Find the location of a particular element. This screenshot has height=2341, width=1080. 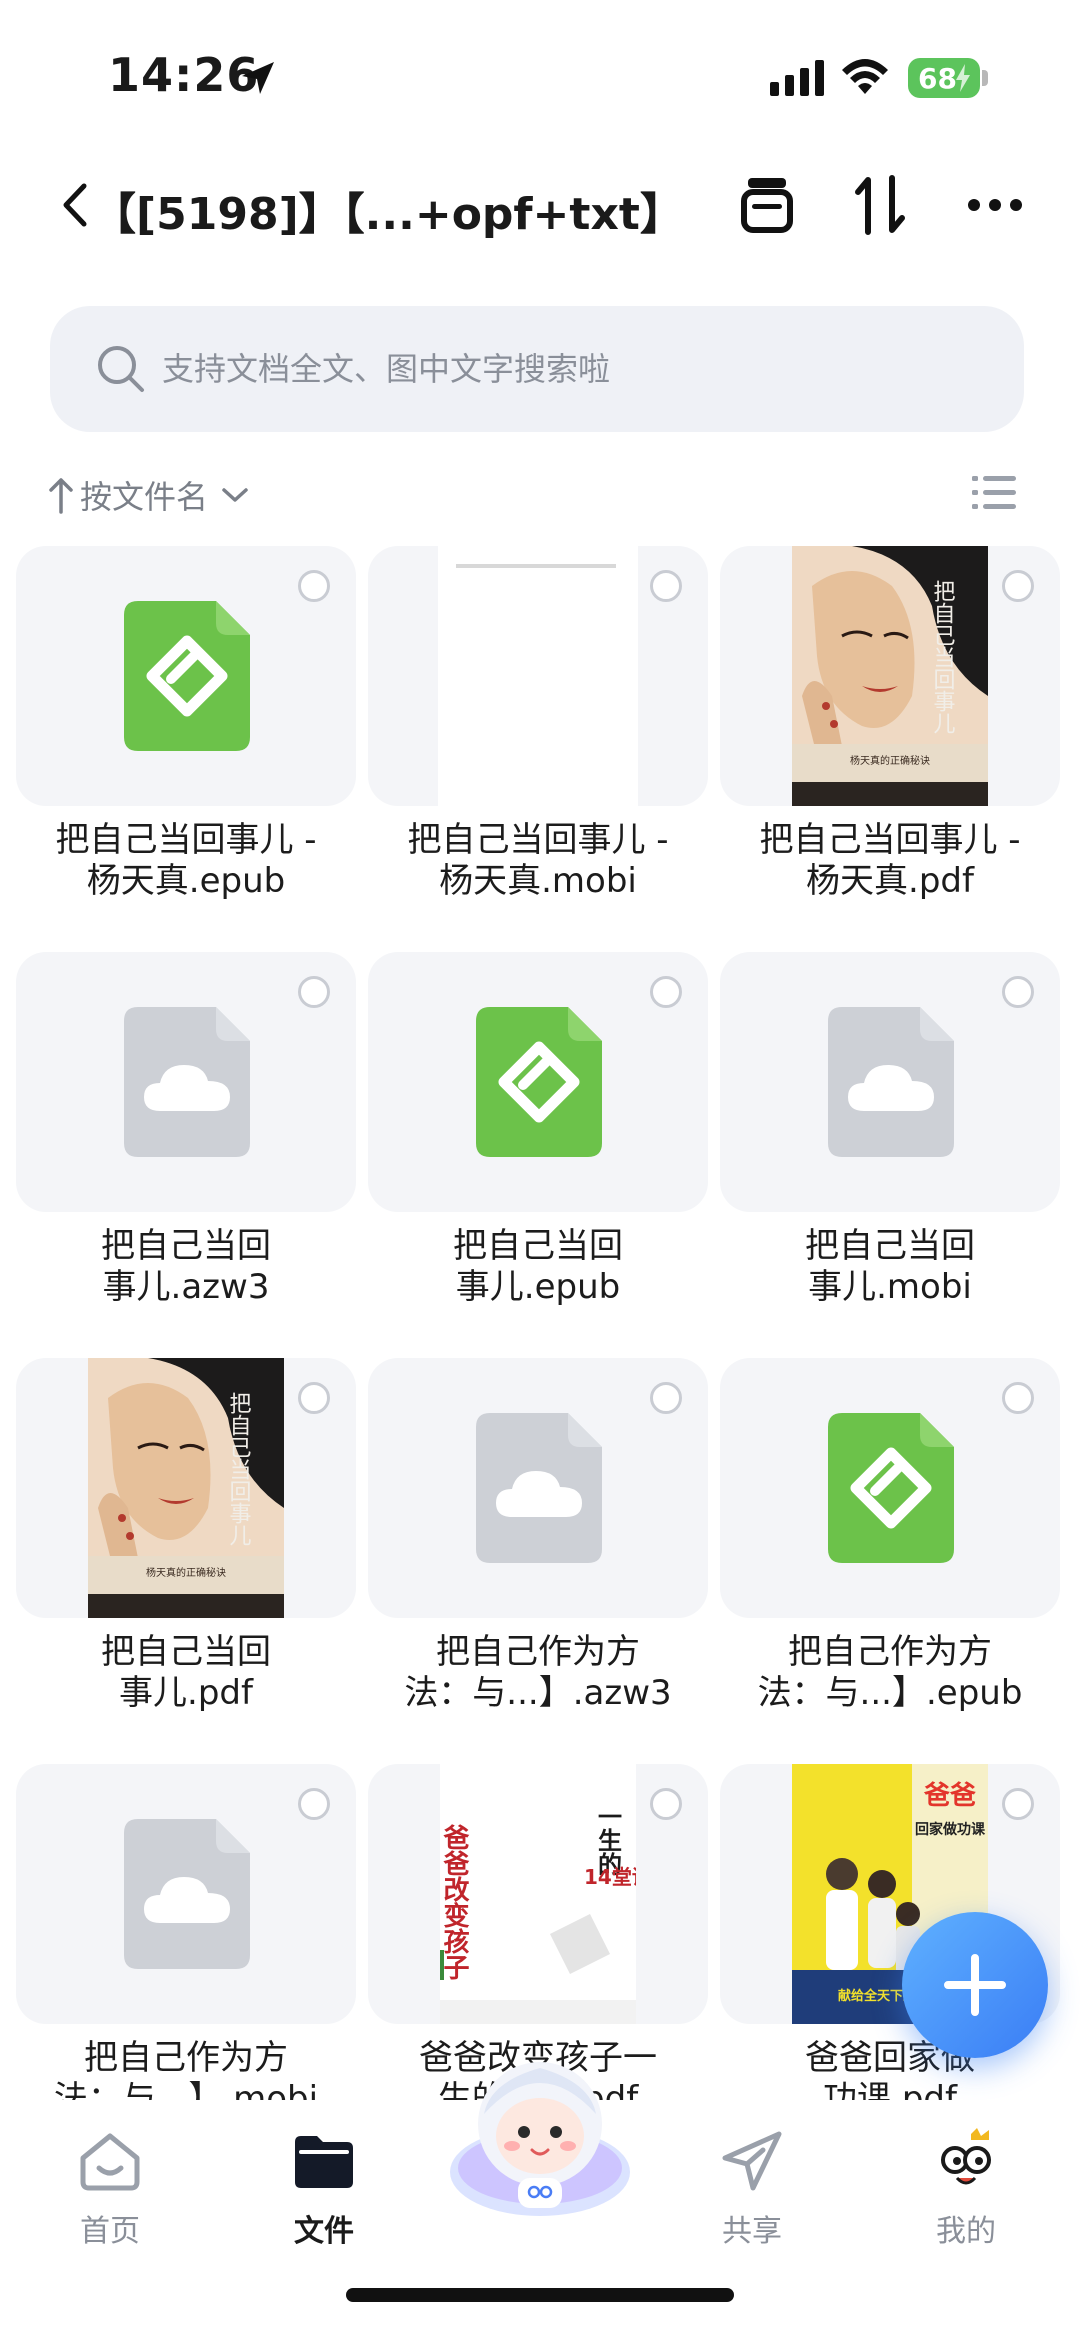

file-name: 把自己作为方 法：与...】.azw3 is located at coordinates (538, 1672).